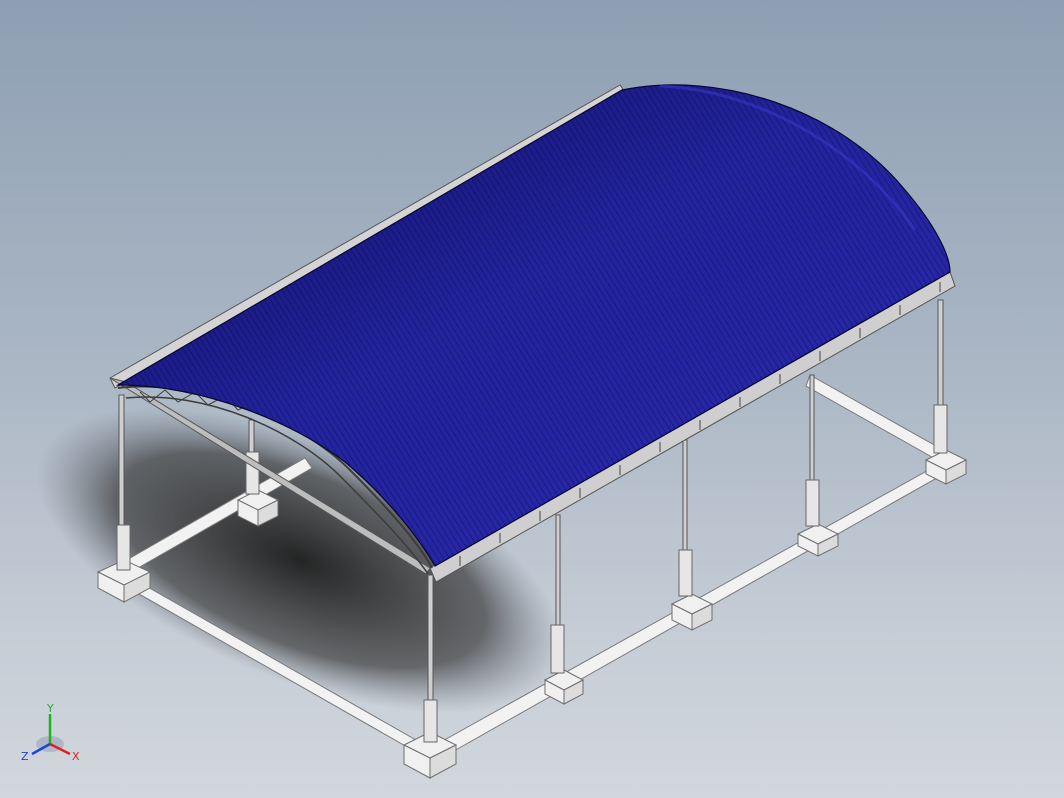 Image resolution: width=1064 pixels, height=798 pixels. What do you see at coordinates (54, 736) in the screenshot?
I see `view-orientation-triad: Y X Z` at bounding box center [54, 736].